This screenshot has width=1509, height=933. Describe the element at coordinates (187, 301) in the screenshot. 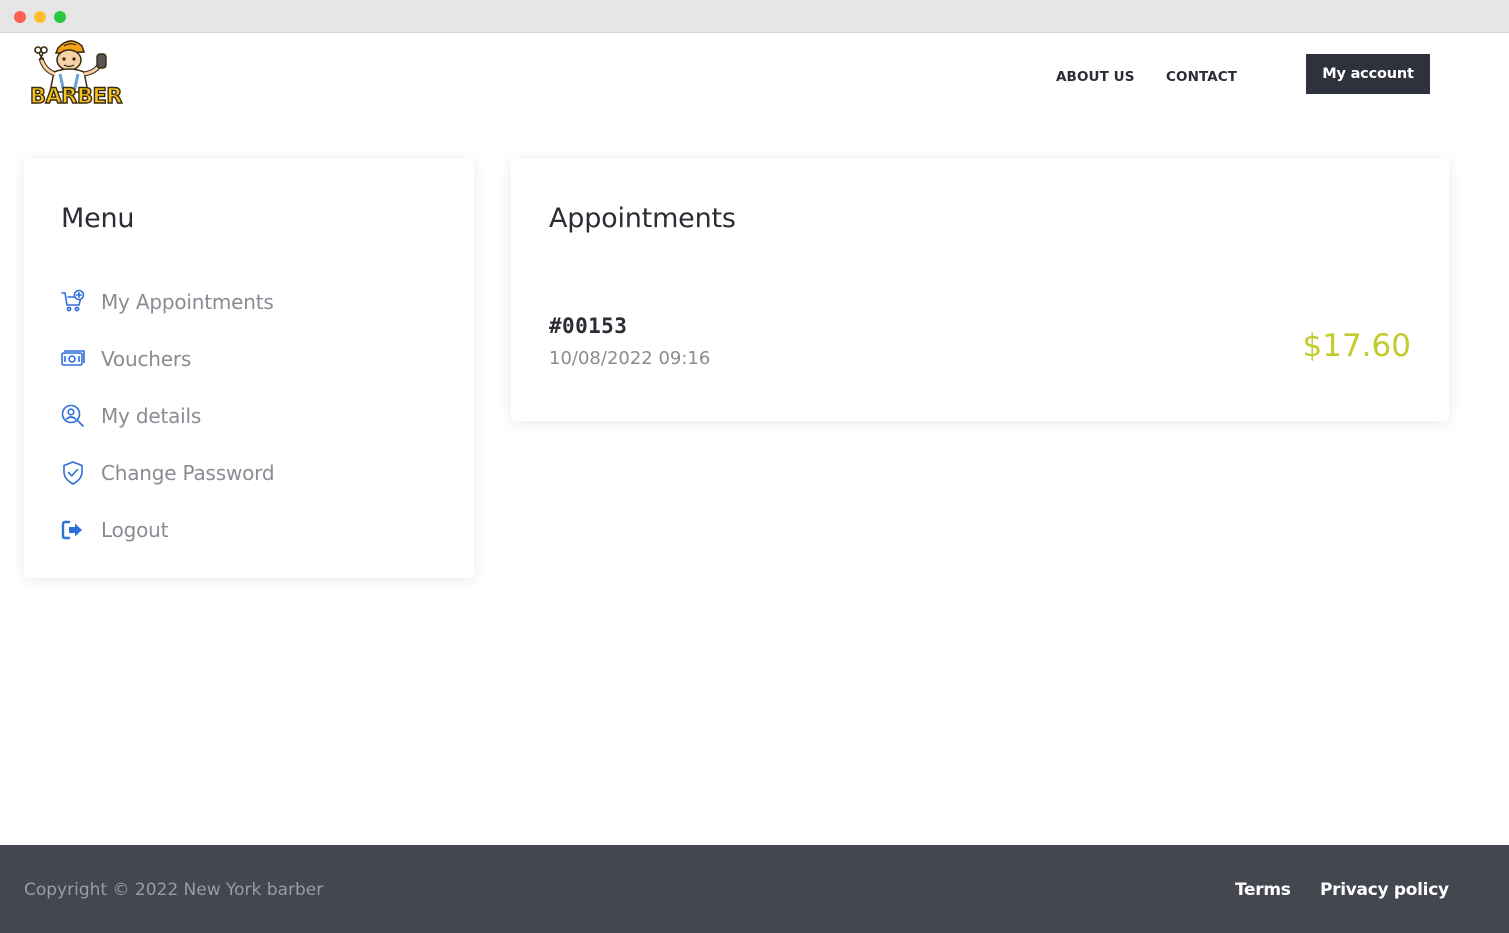

I see `menu-item-label: My Appointments` at that location.